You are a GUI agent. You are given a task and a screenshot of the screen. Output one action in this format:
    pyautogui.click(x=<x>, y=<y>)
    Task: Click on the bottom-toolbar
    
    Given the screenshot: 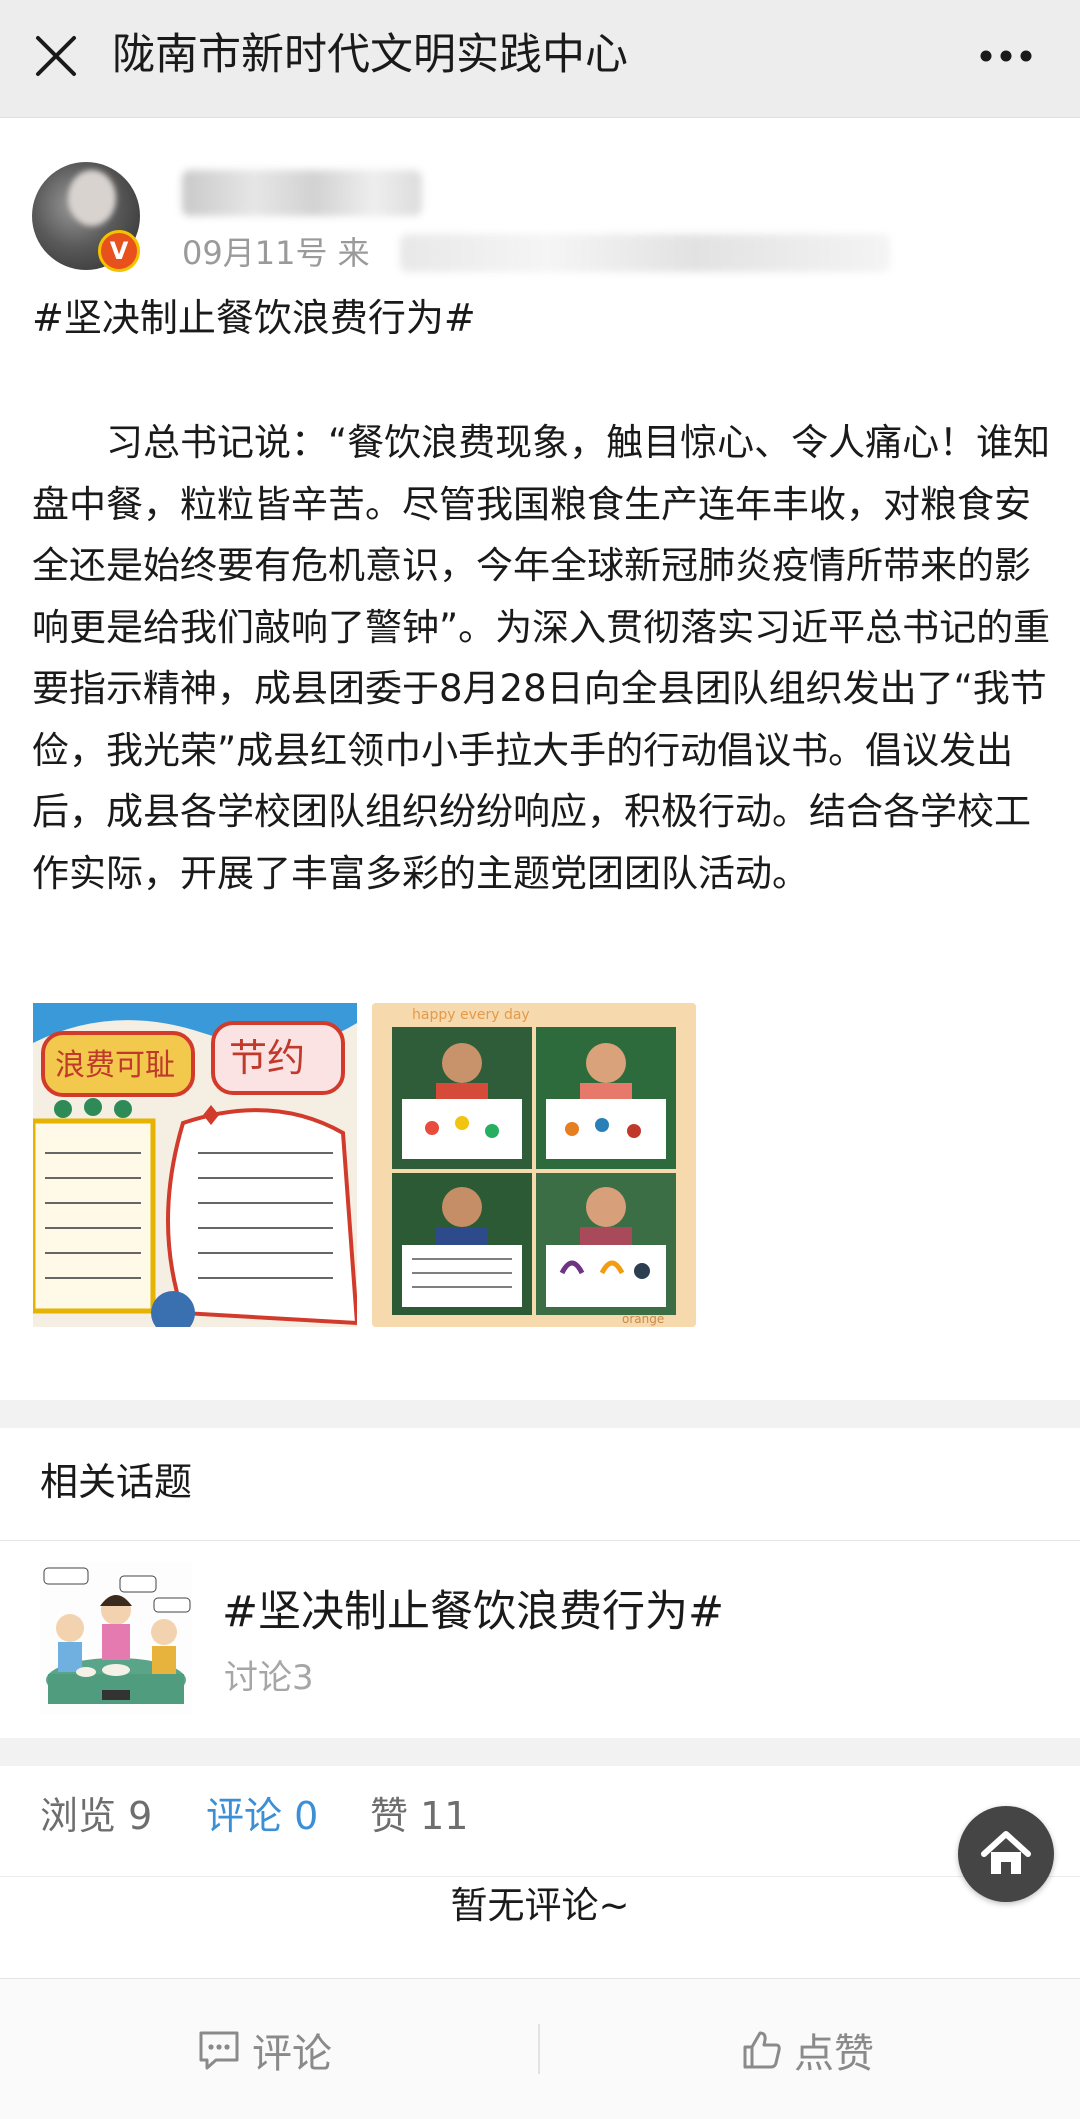 What is the action you would take?
    pyautogui.click(x=540, y=2048)
    